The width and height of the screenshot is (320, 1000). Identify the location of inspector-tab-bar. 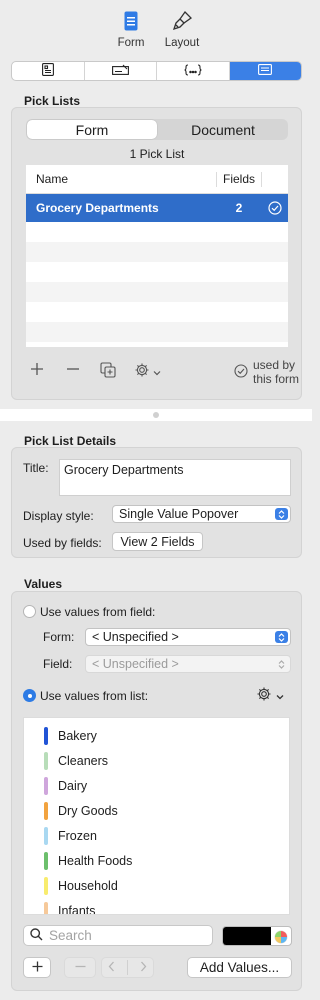
(156, 71).